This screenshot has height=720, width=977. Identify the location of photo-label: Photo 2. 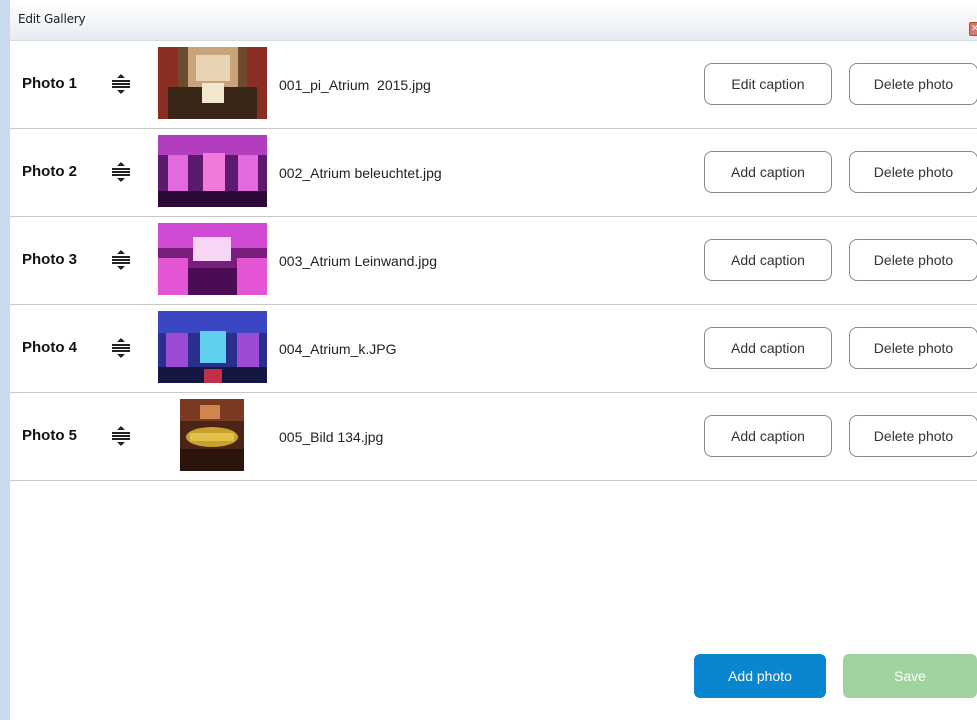
(49, 171).